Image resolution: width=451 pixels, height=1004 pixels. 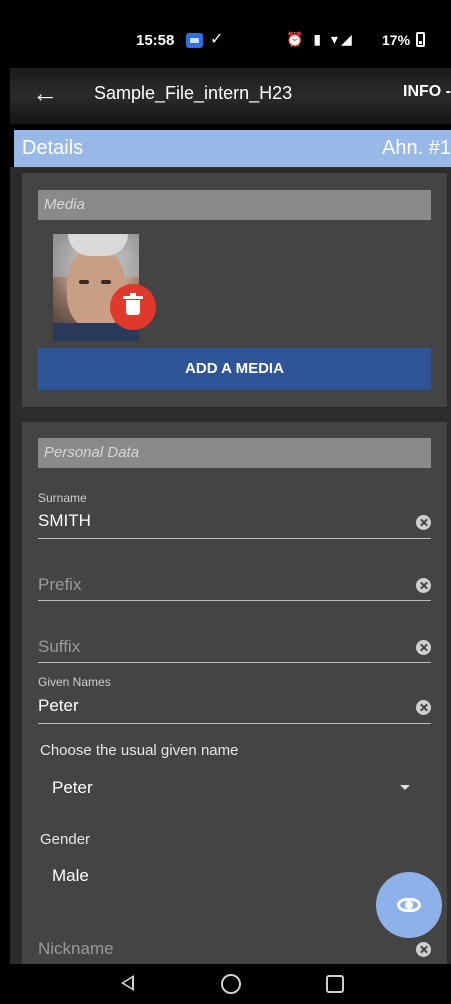 What do you see at coordinates (234, 205) in the screenshot?
I see `media-section-header: Media` at bounding box center [234, 205].